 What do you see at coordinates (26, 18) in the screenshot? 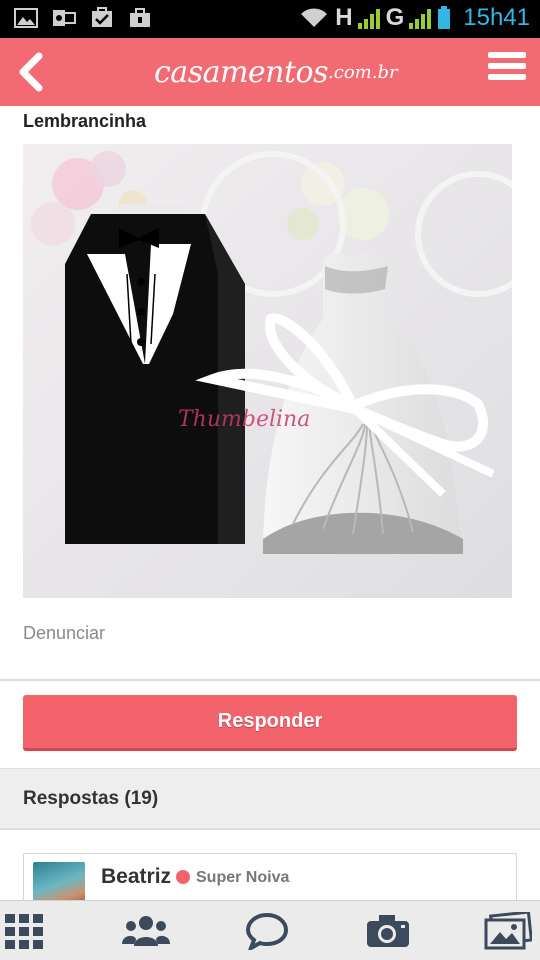
I see `image-notification-icon` at bounding box center [26, 18].